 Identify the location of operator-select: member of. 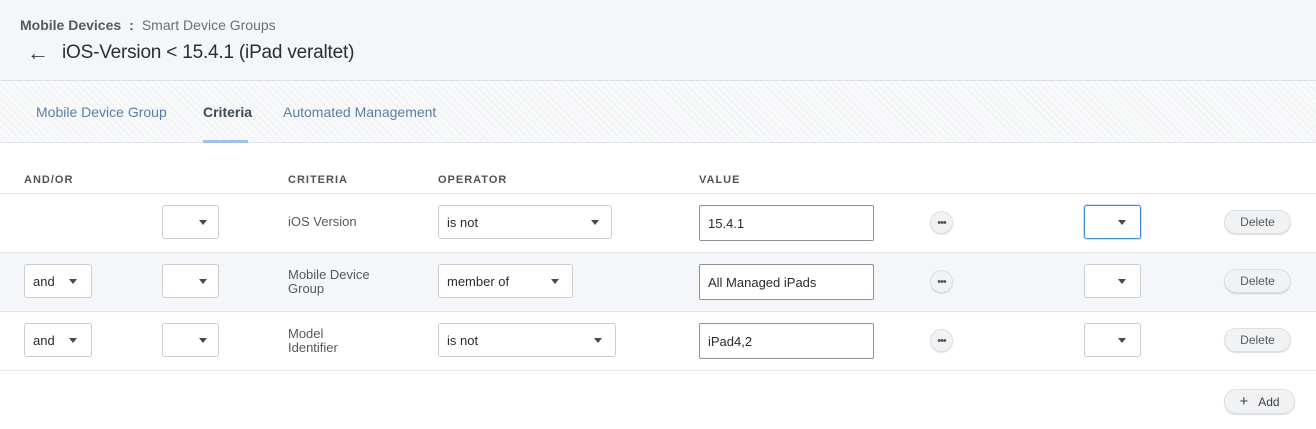
(505, 281).